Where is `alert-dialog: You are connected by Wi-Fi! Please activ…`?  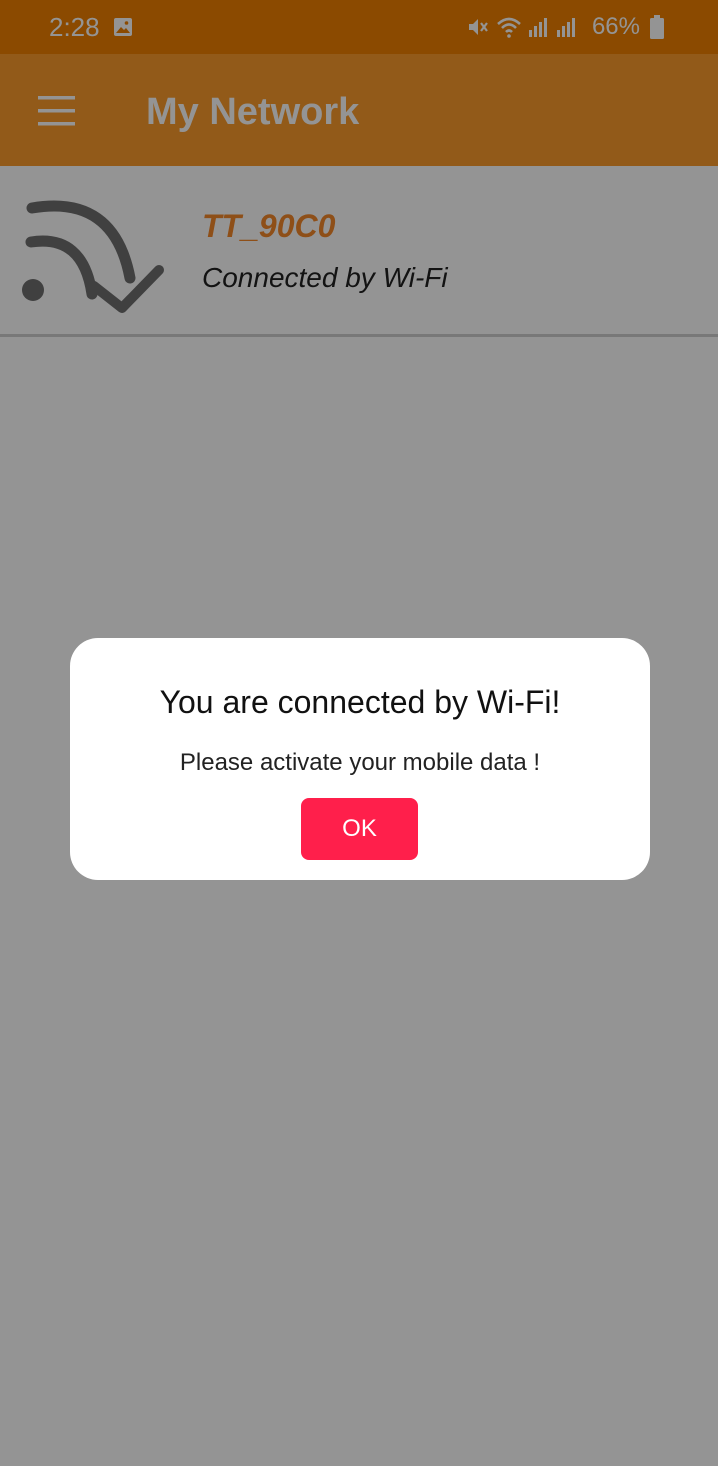
alert-dialog: You are connected by Wi-Fi! Please activ… is located at coordinates (360, 759).